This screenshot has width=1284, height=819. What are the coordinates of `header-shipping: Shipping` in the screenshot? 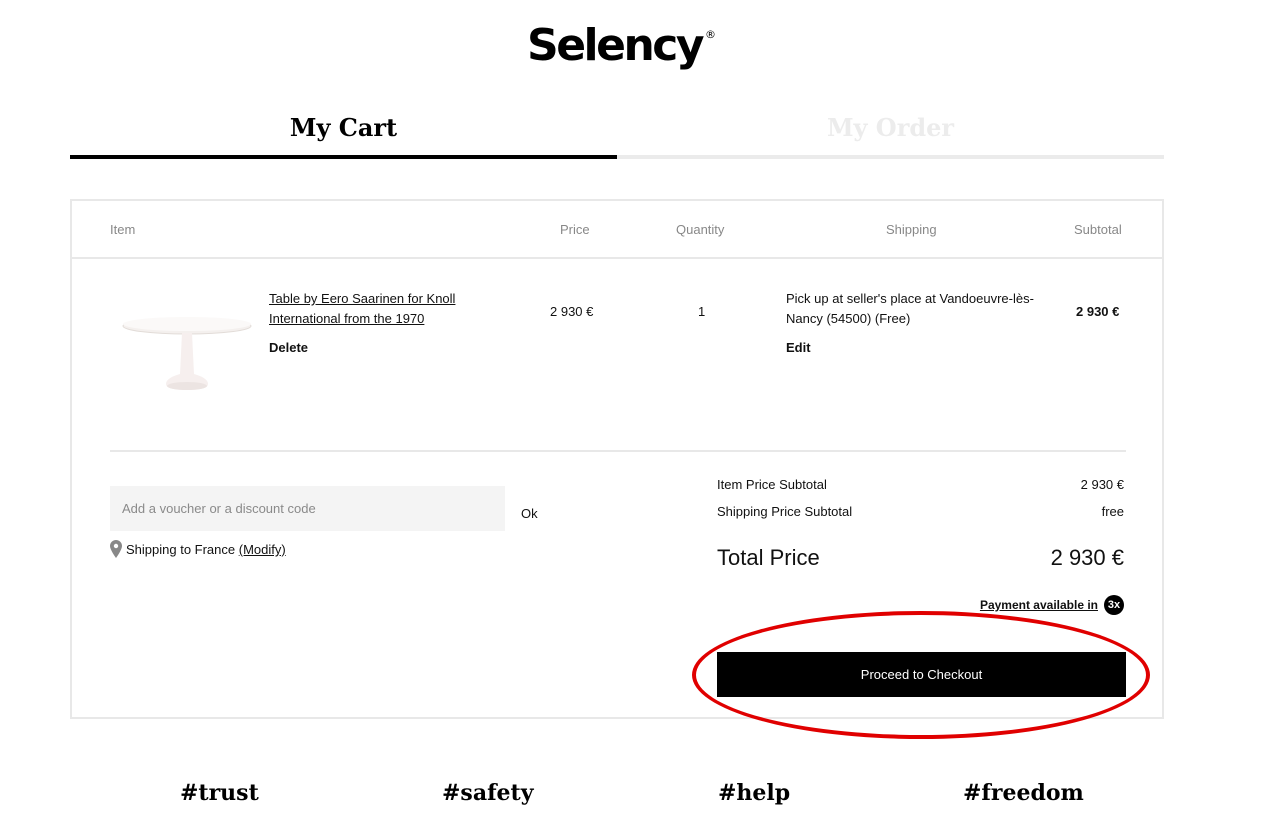 It's located at (911, 229).